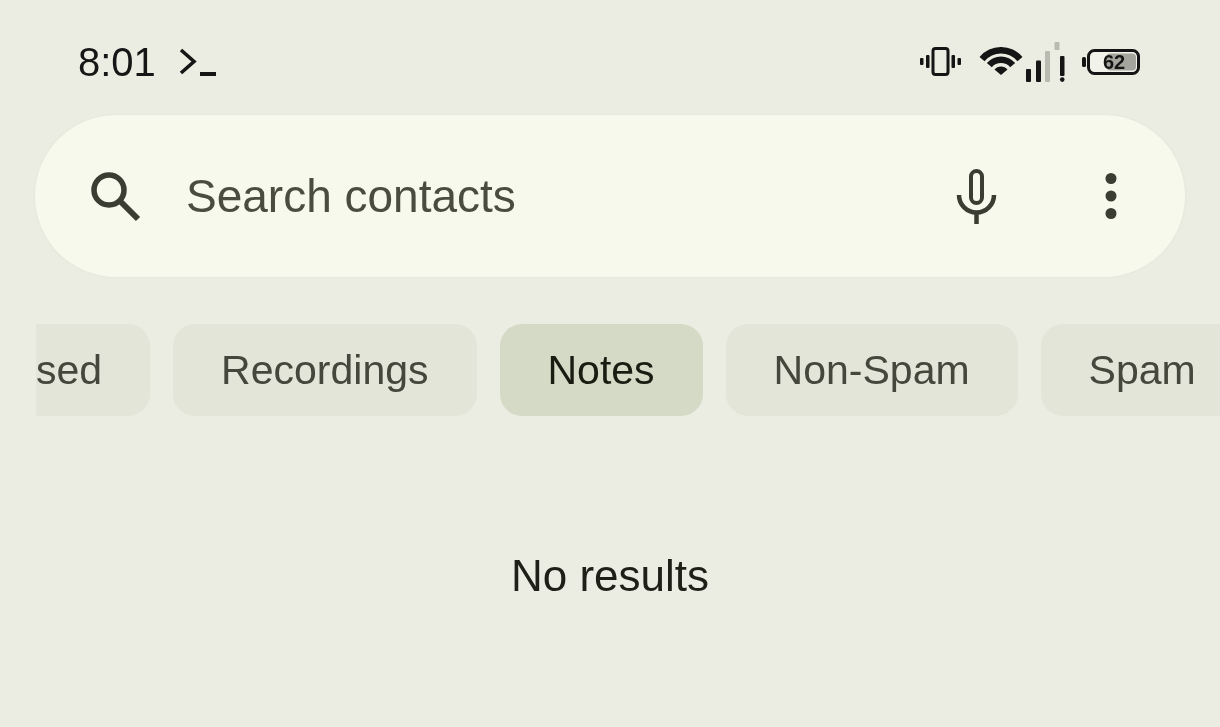 This screenshot has height=727, width=1220. What do you see at coordinates (197, 61) in the screenshot?
I see `terminal-icon` at bounding box center [197, 61].